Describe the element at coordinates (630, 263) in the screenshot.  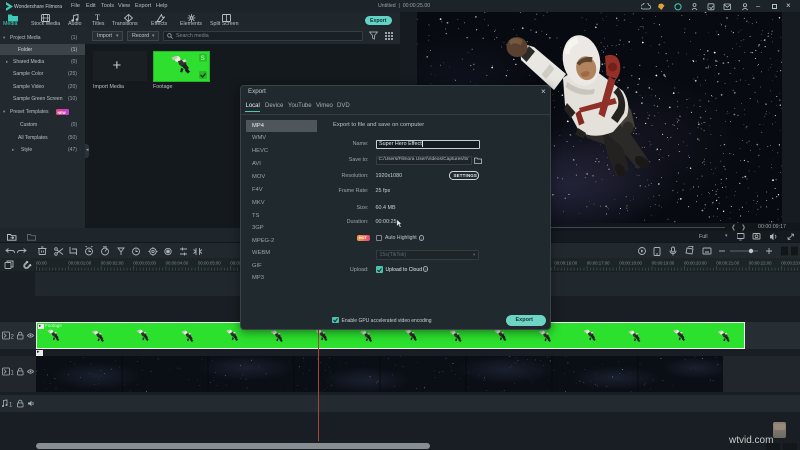
I see `svg-text: 00:00:18:00` at that location.